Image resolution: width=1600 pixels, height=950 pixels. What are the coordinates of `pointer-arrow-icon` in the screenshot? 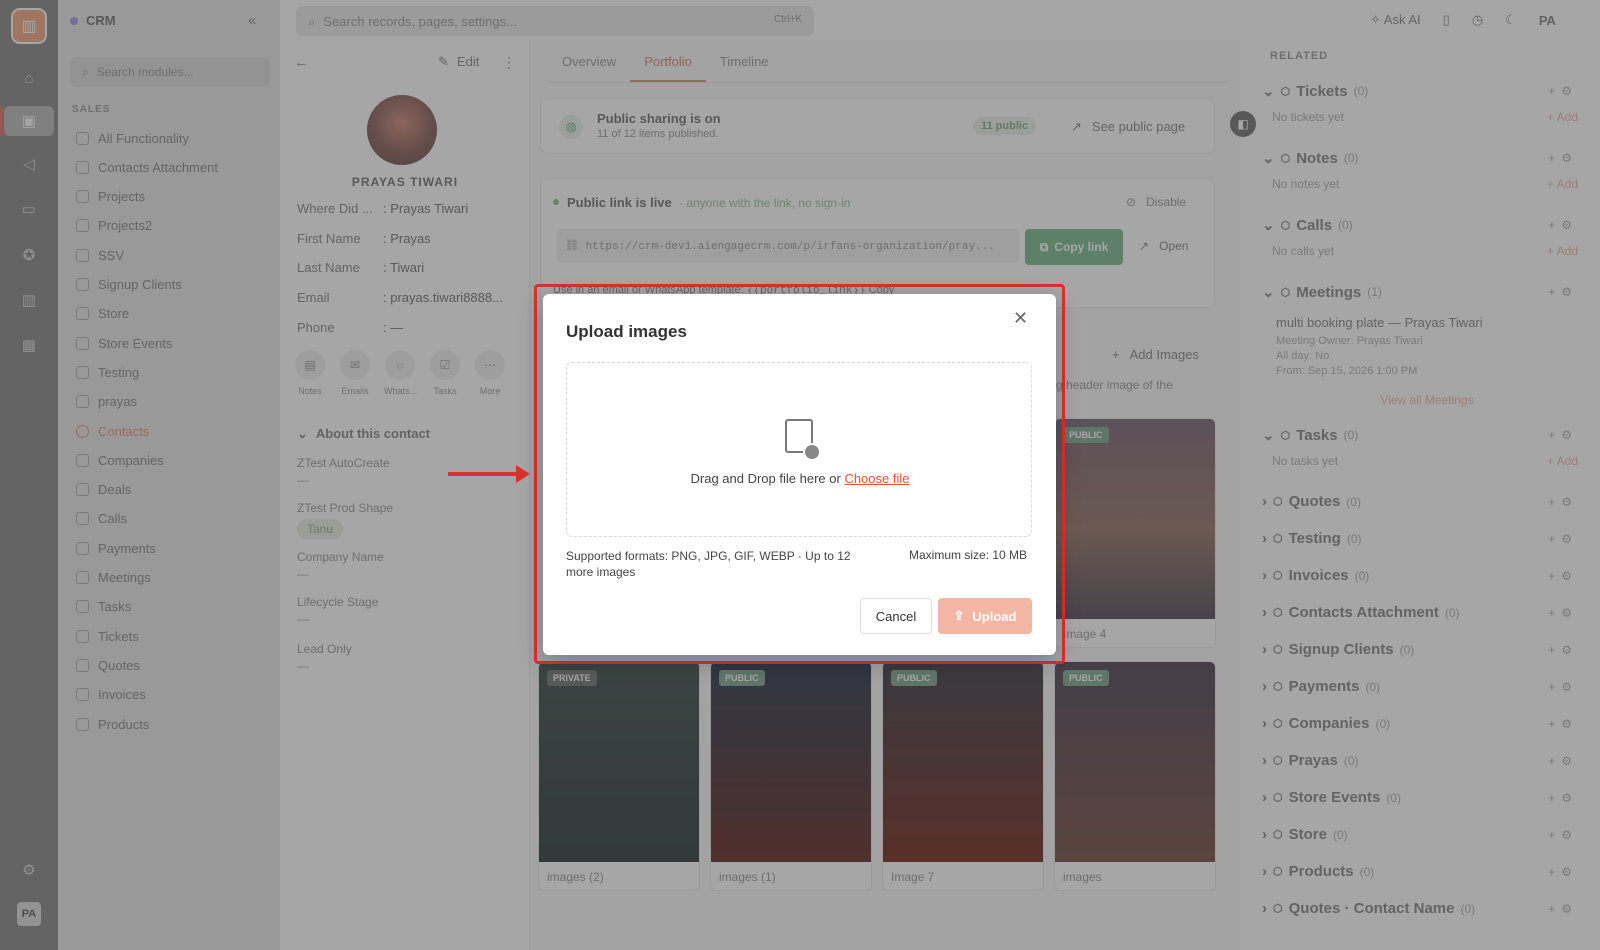 It's located at (489, 474).